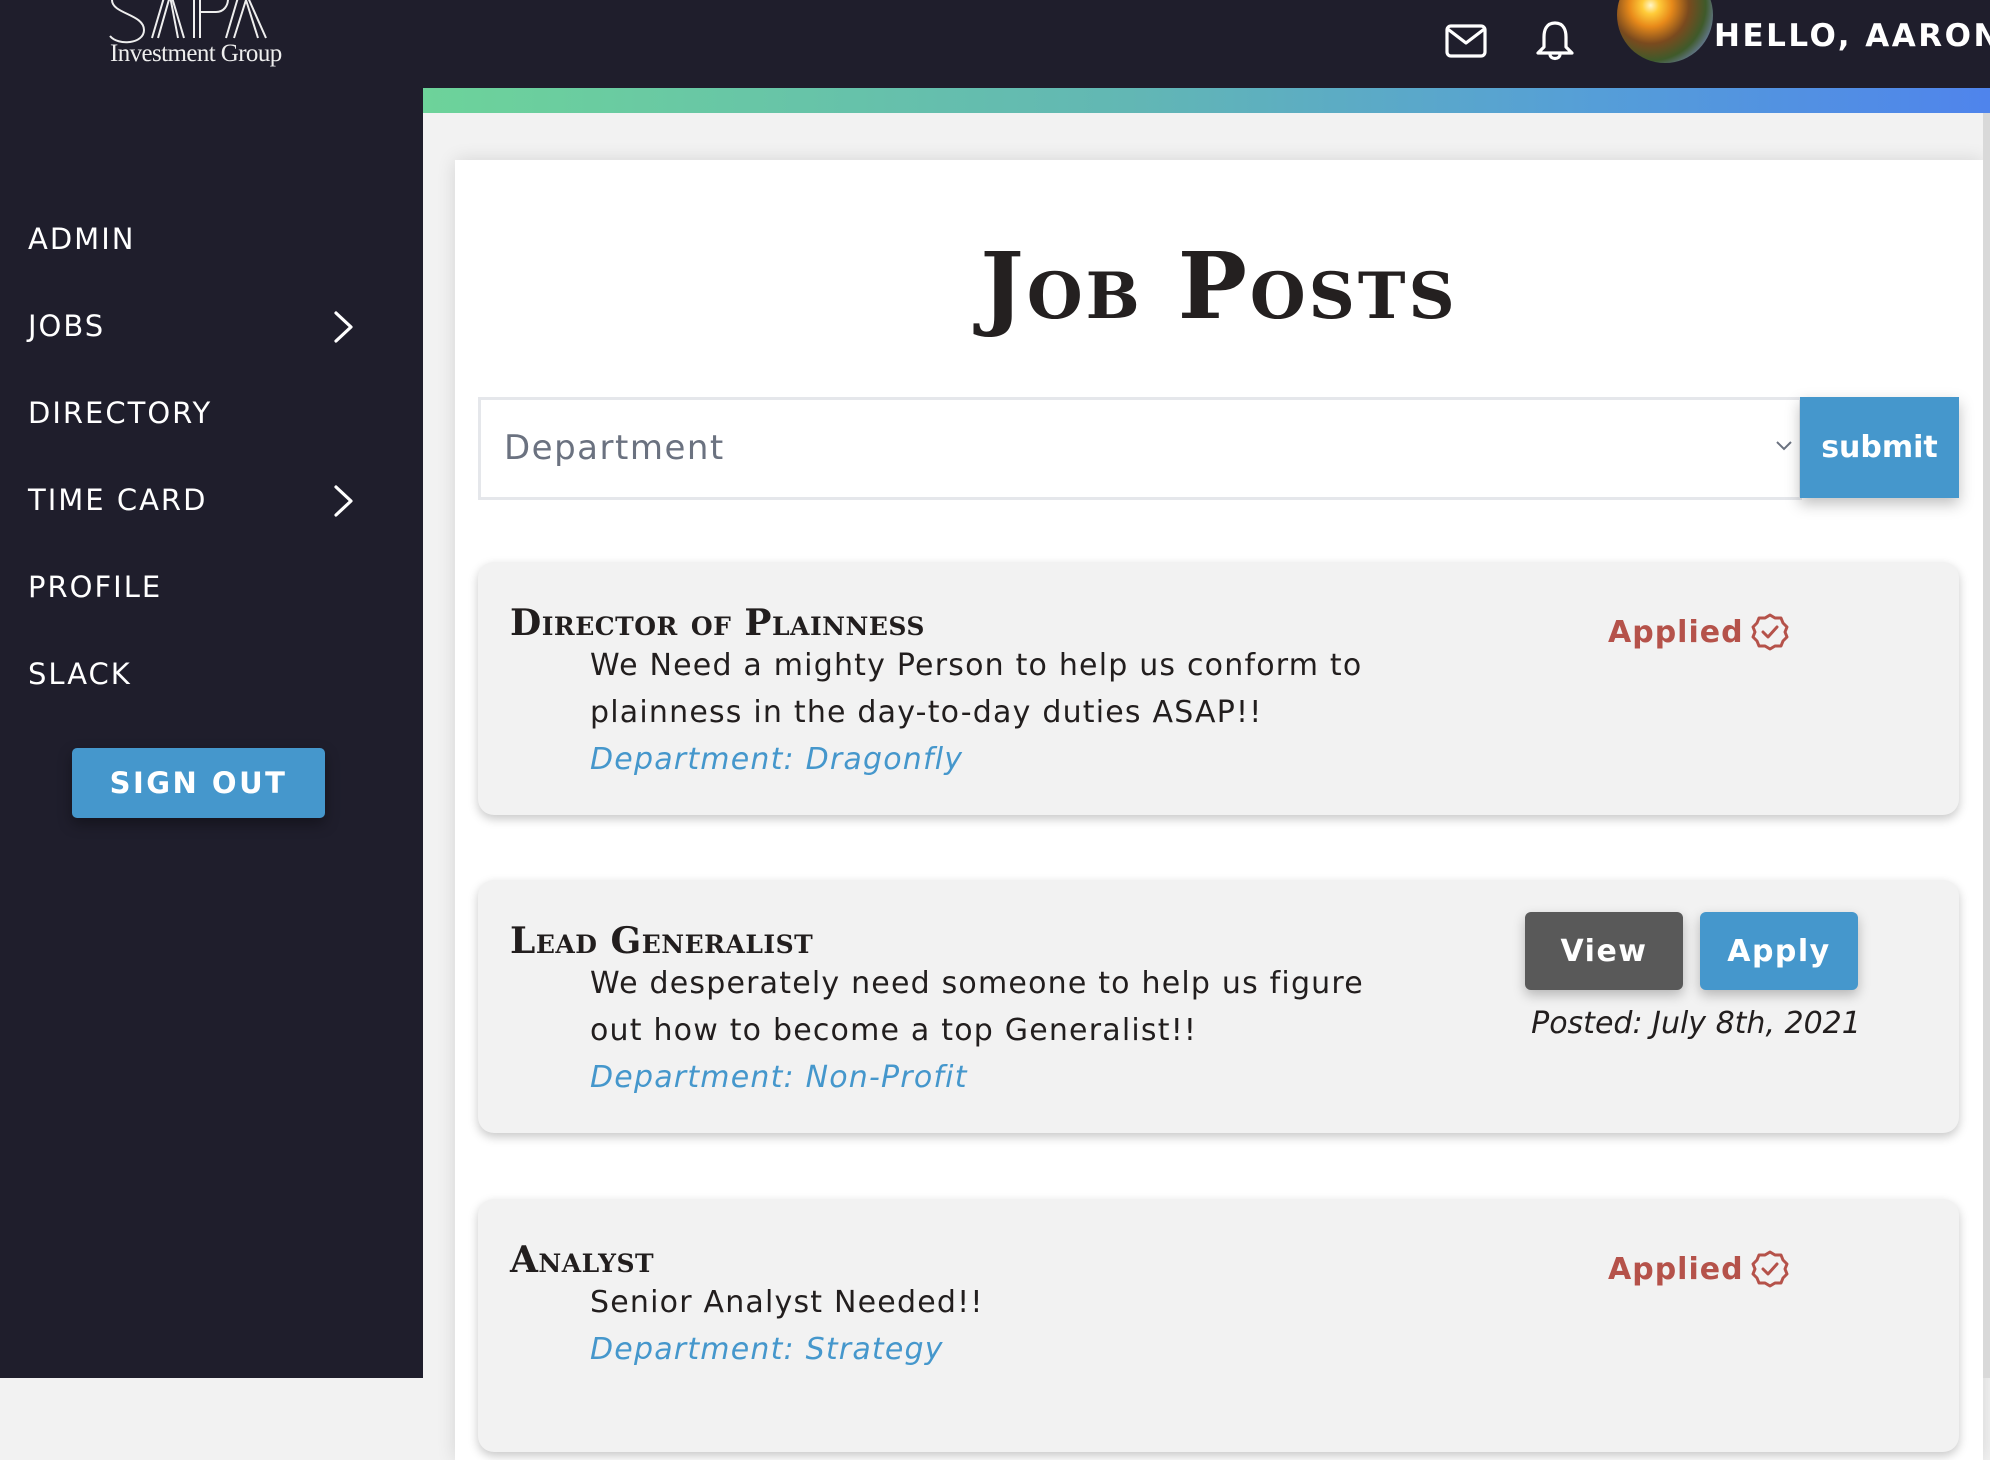  I want to click on view-button: View, so click(1604, 951).